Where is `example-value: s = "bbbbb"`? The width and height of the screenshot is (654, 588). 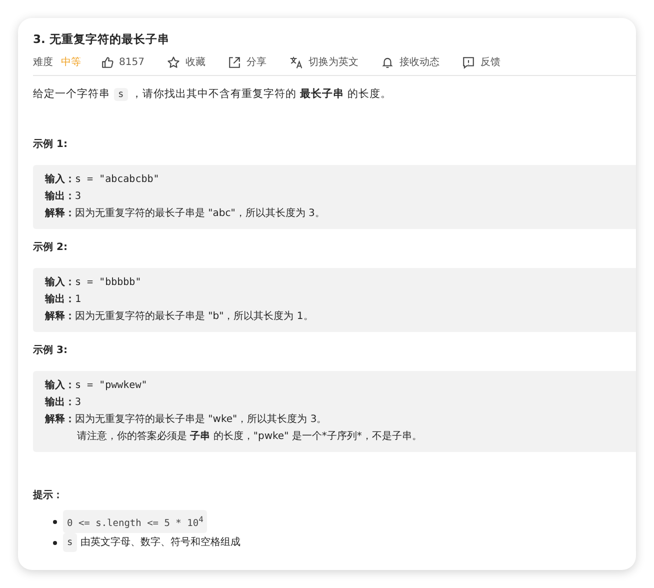
example-value: s = "bbbbb" is located at coordinates (108, 283).